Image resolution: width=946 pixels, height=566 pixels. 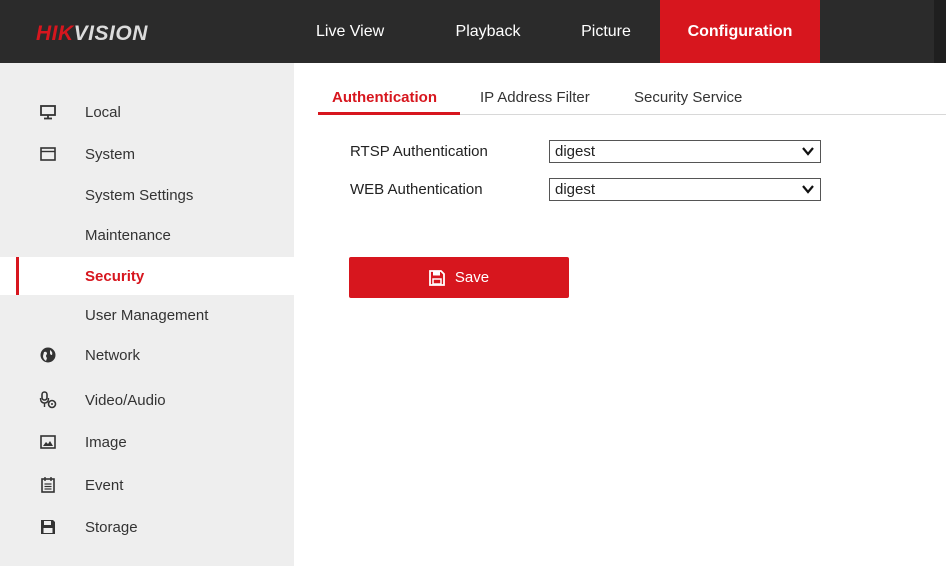 What do you see at coordinates (147, 276) in the screenshot?
I see `sidebar-item-security: Security` at bounding box center [147, 276].